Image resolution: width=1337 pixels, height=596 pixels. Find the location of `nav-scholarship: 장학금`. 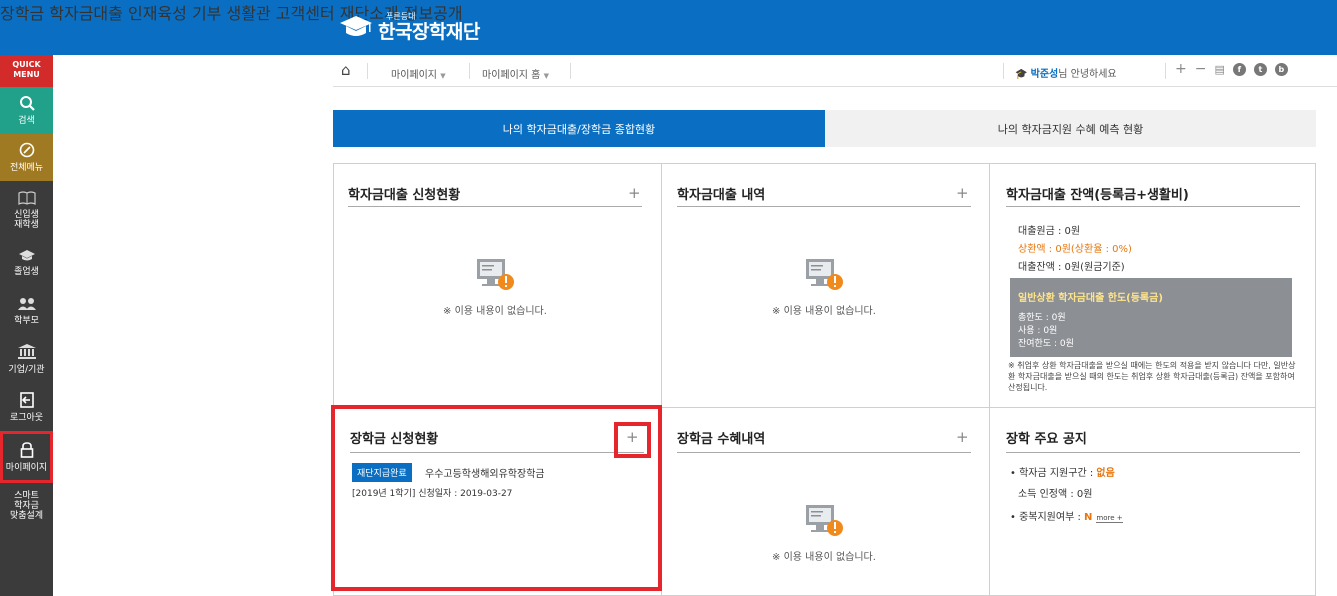

nav-scholarship: 장학금 is located at coordinates (22, 13).